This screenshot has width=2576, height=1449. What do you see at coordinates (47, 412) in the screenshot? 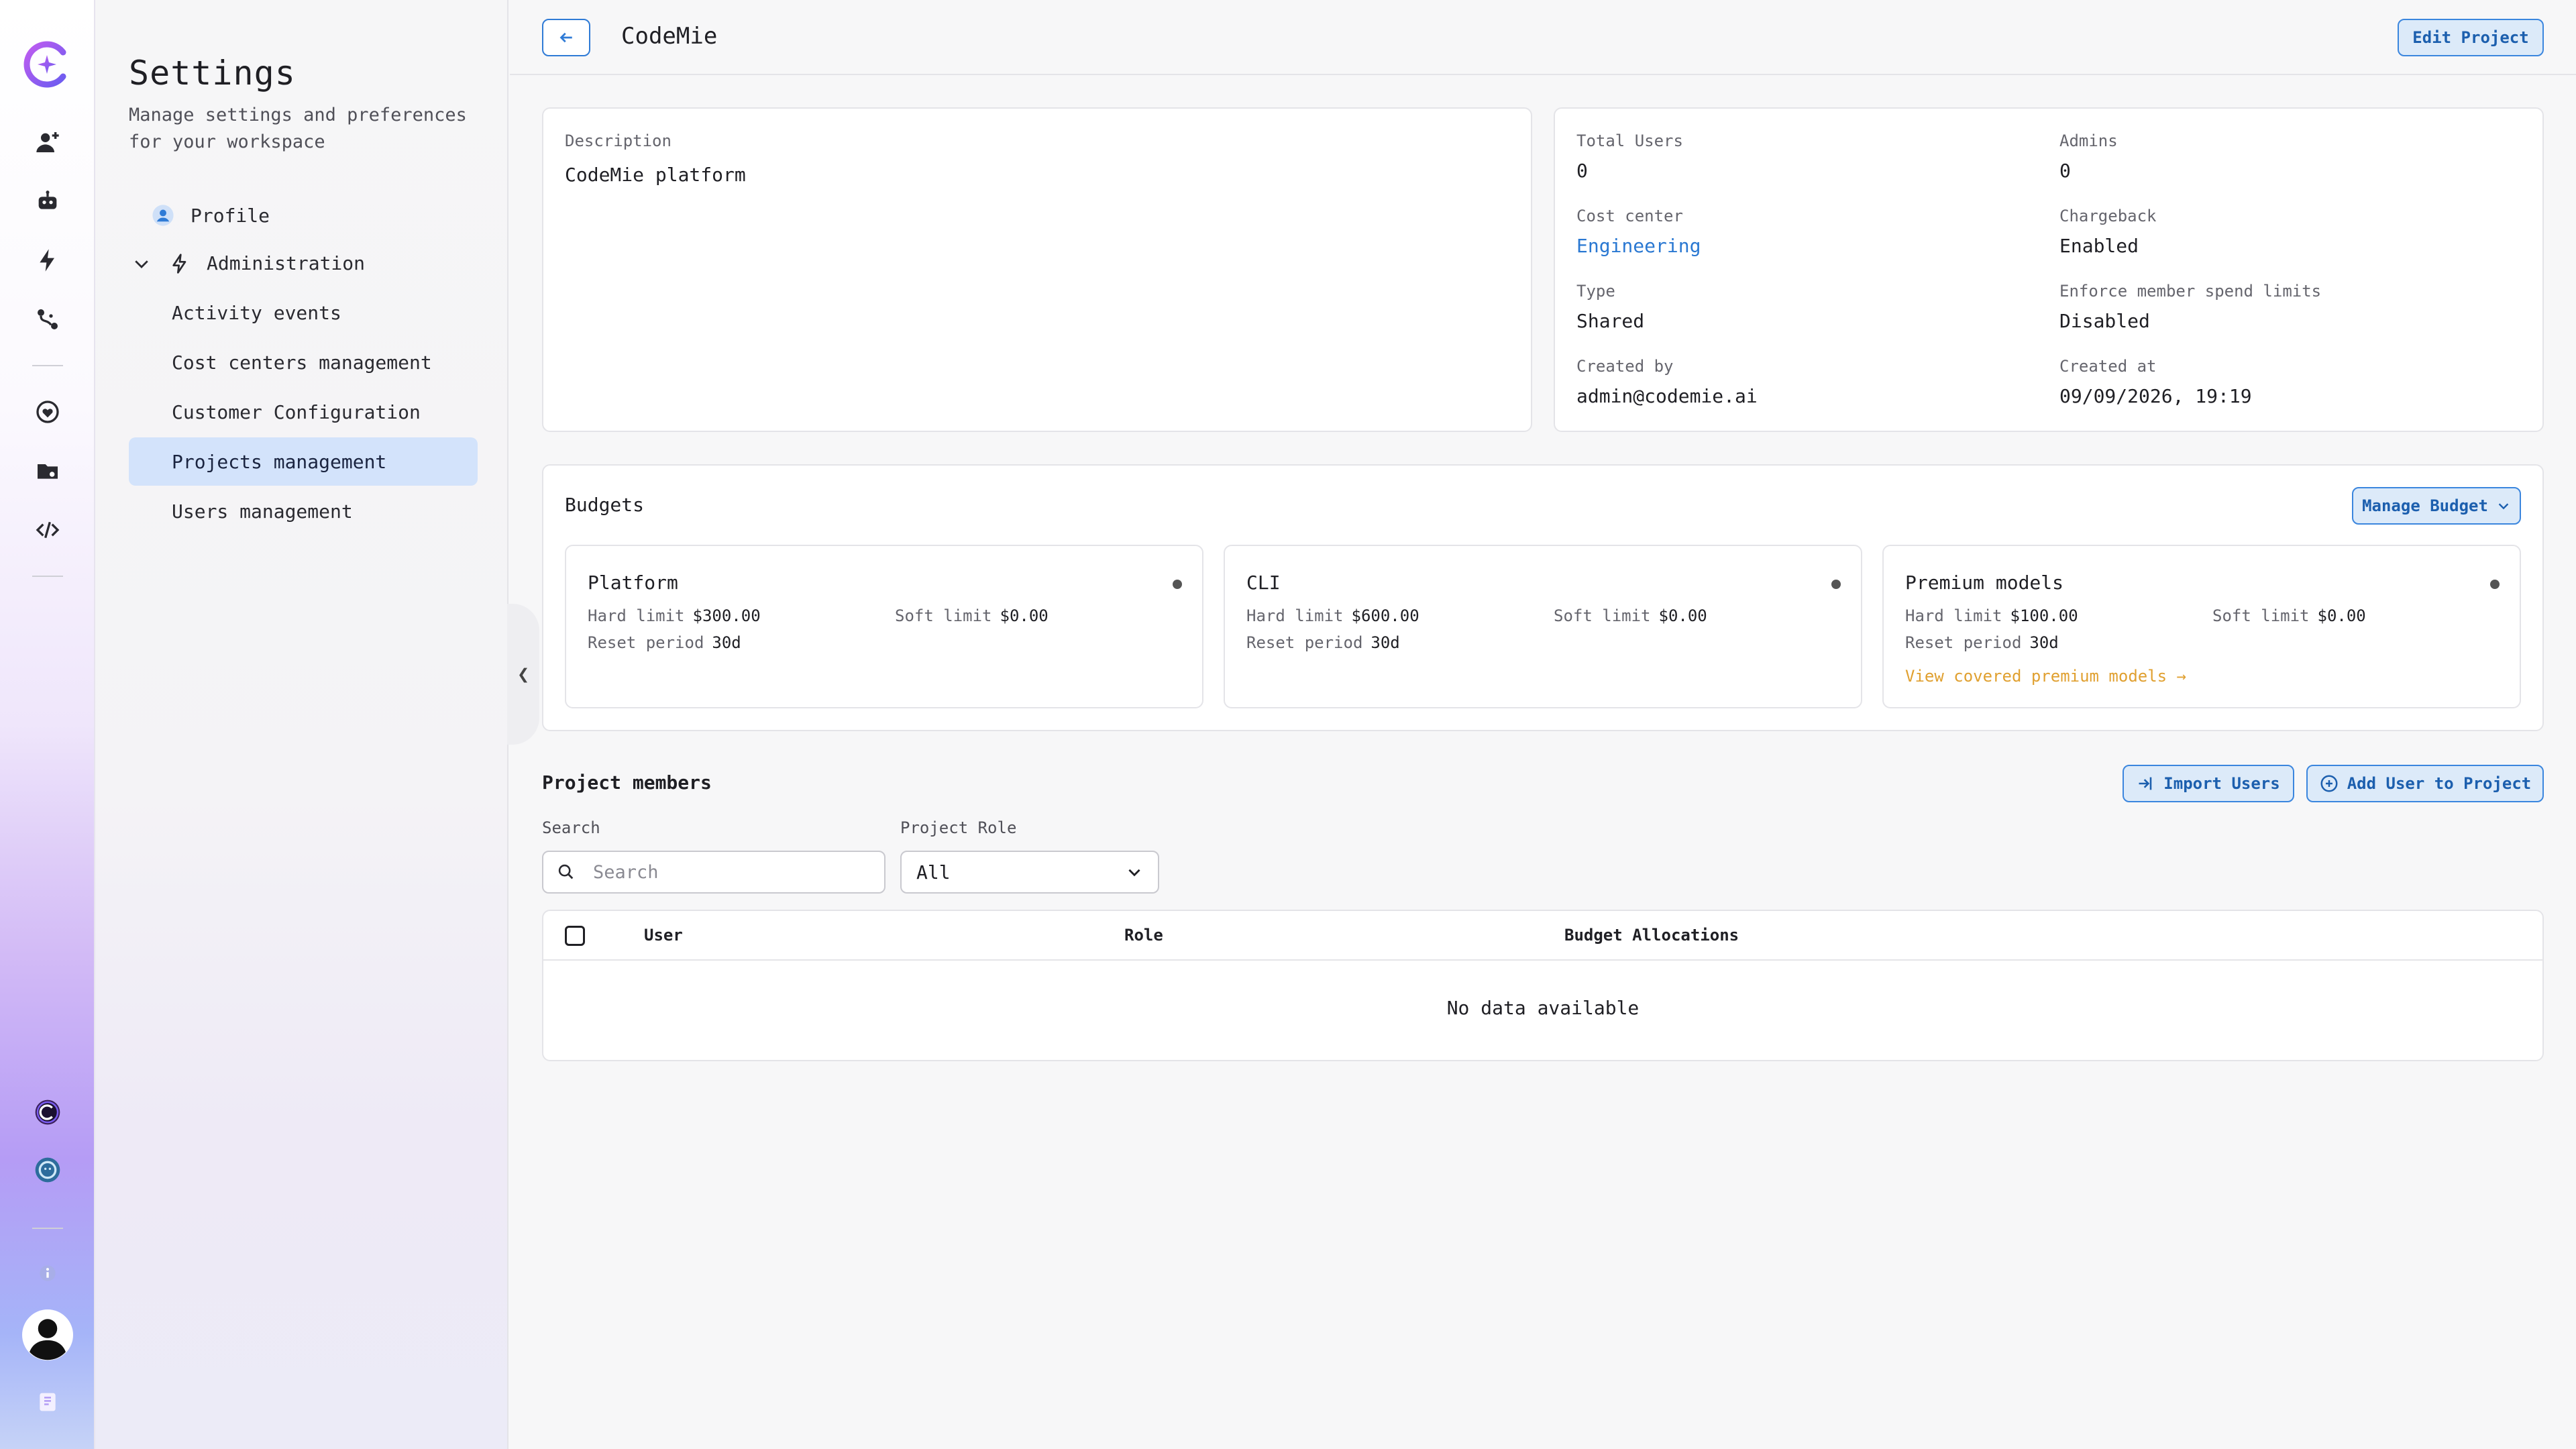
I see `heart-brain-icon` at bounding box center [47, 412].